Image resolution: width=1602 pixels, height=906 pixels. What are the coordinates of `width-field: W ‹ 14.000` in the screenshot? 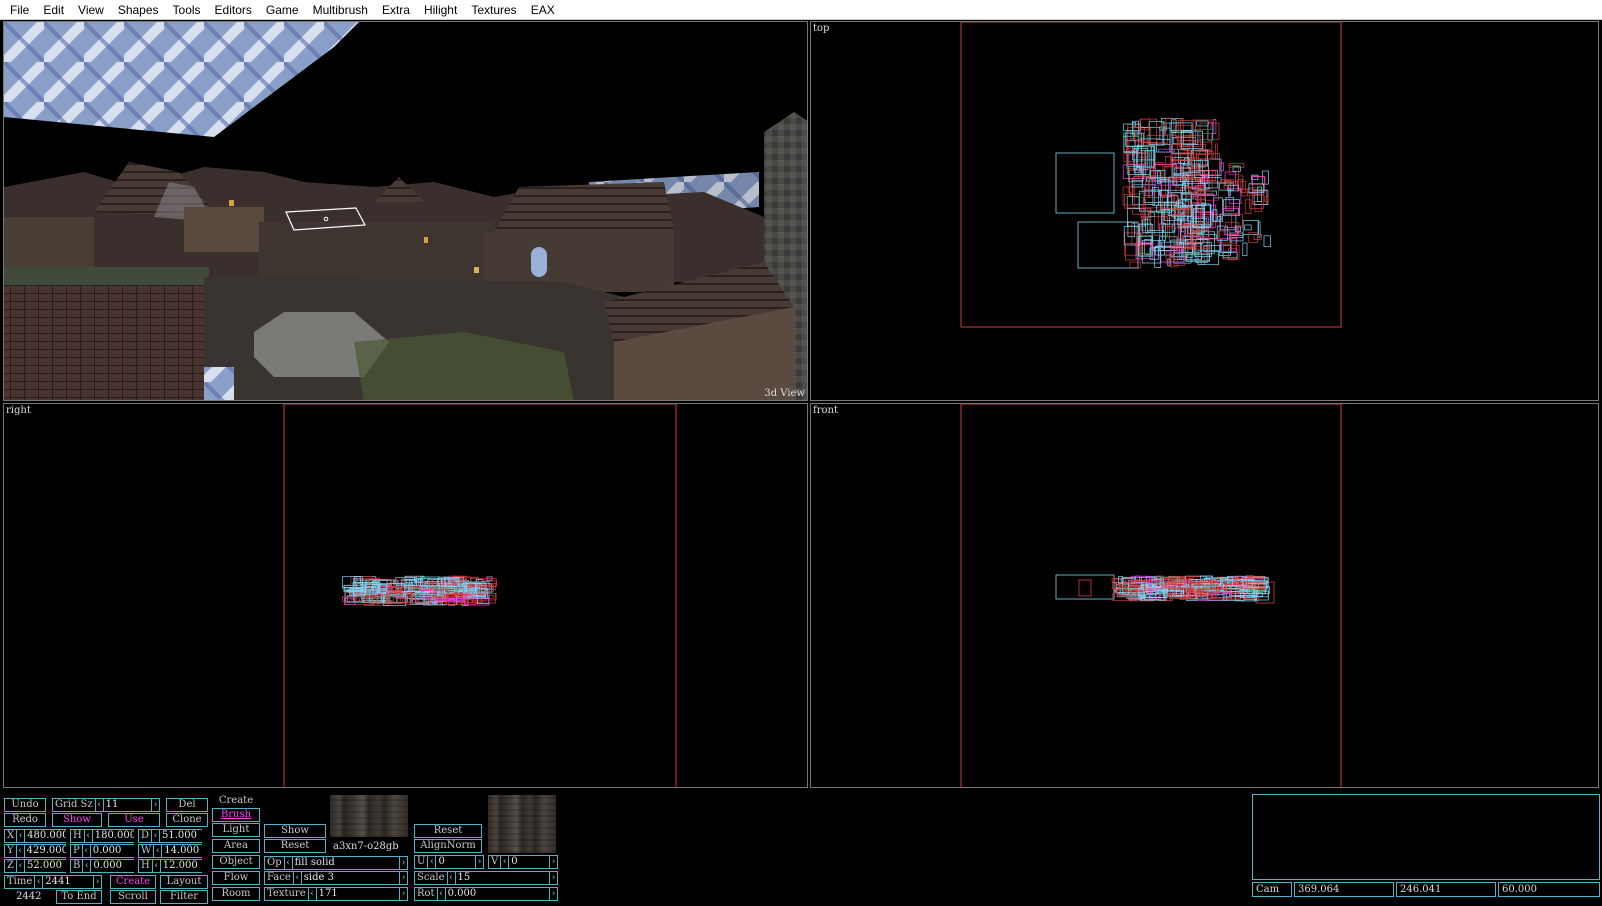 It's located at (170, 851).